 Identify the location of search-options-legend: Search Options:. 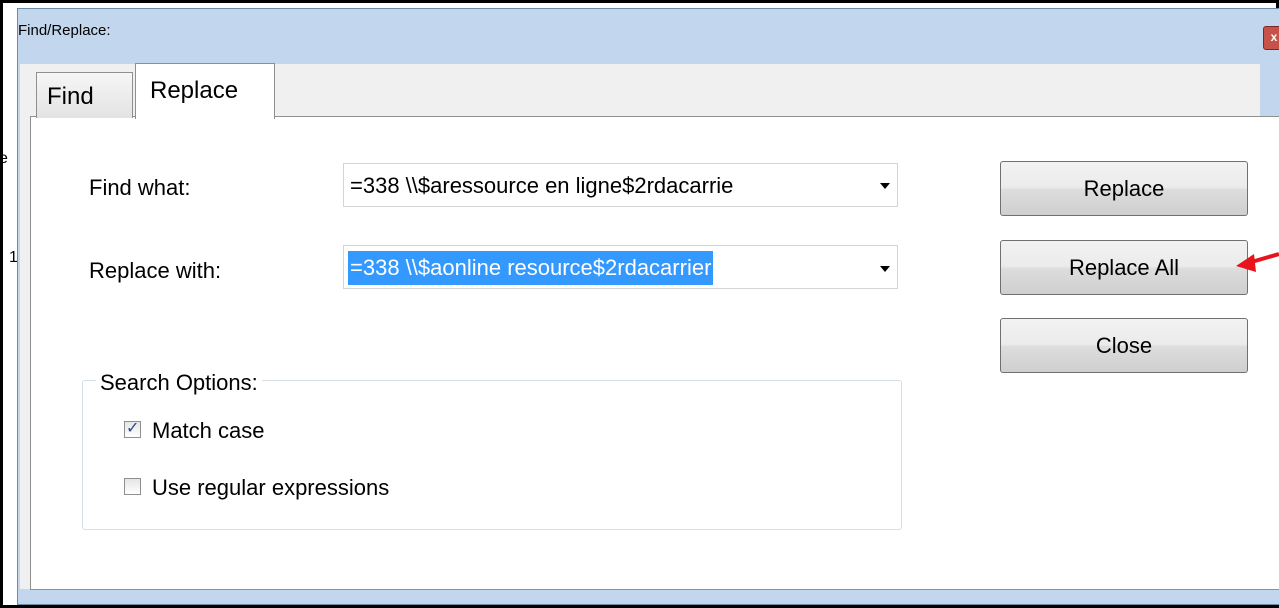
(179, 383).